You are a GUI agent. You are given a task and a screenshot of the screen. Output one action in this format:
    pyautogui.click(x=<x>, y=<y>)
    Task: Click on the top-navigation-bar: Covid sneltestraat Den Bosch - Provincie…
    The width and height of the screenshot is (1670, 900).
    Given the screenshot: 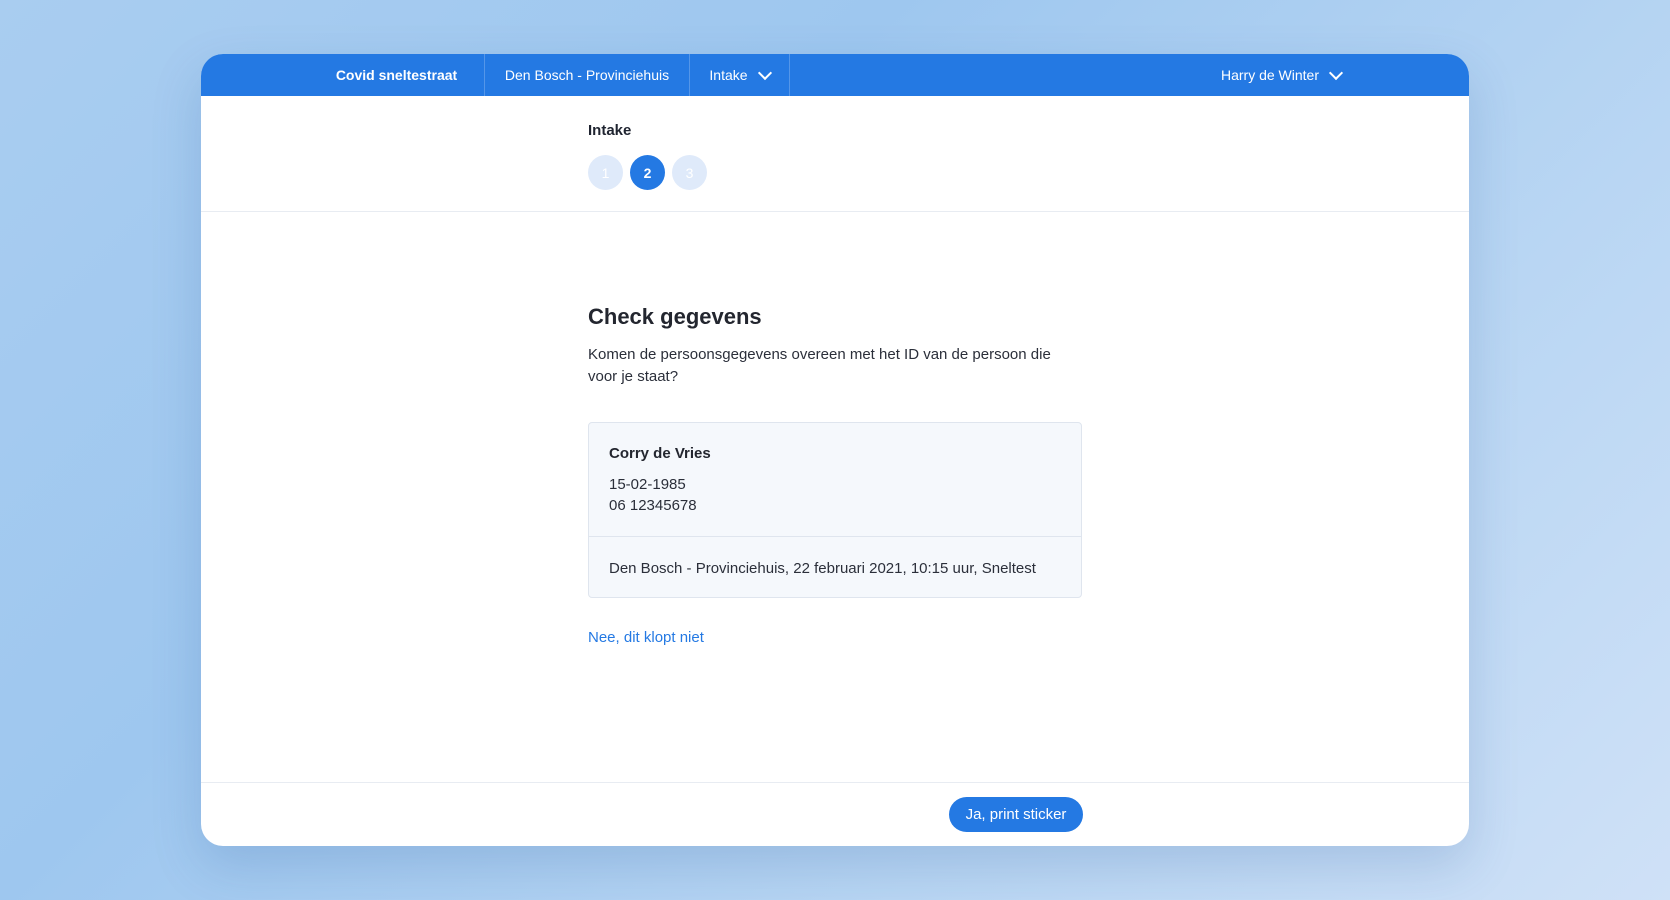 What is the action you would take?
    pyautogui.click(x=835, y=75)
    